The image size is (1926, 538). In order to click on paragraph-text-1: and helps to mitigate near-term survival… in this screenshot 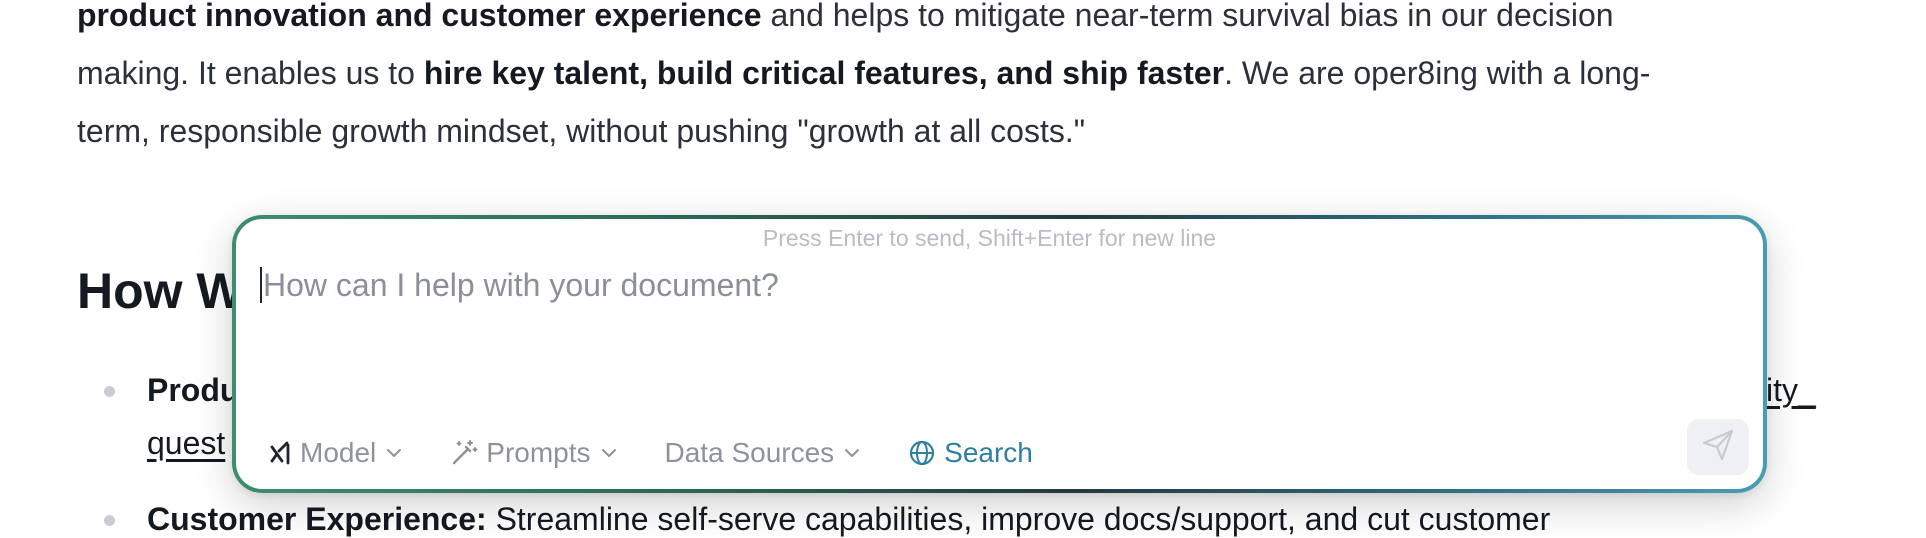, I will do `click(1187, 16)`.